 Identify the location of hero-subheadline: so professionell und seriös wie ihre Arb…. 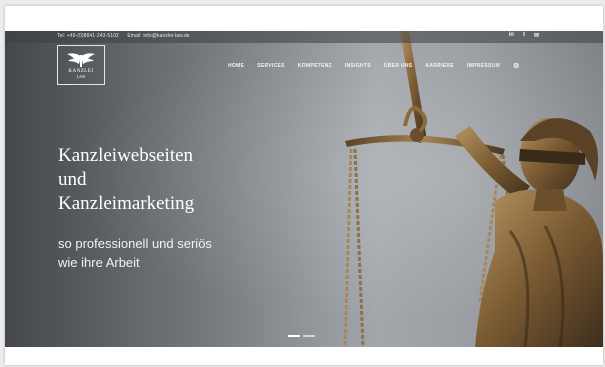
(135, 253).